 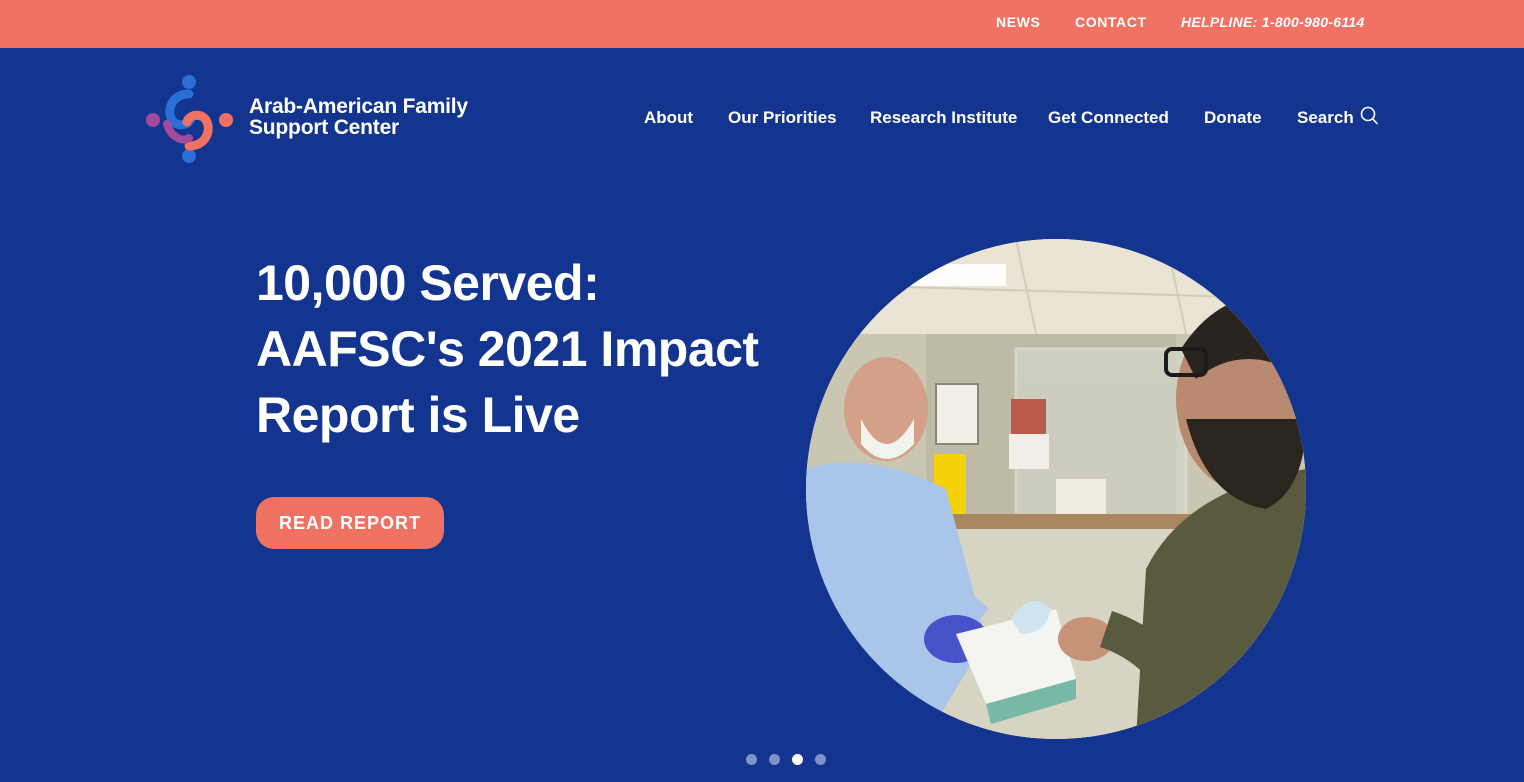 What do you see at coordinates (1273, 22) in the screenshot?
I see `helpline-link: HELPLINE: 1-800-980-6114` at bounding box center [1273, 22].